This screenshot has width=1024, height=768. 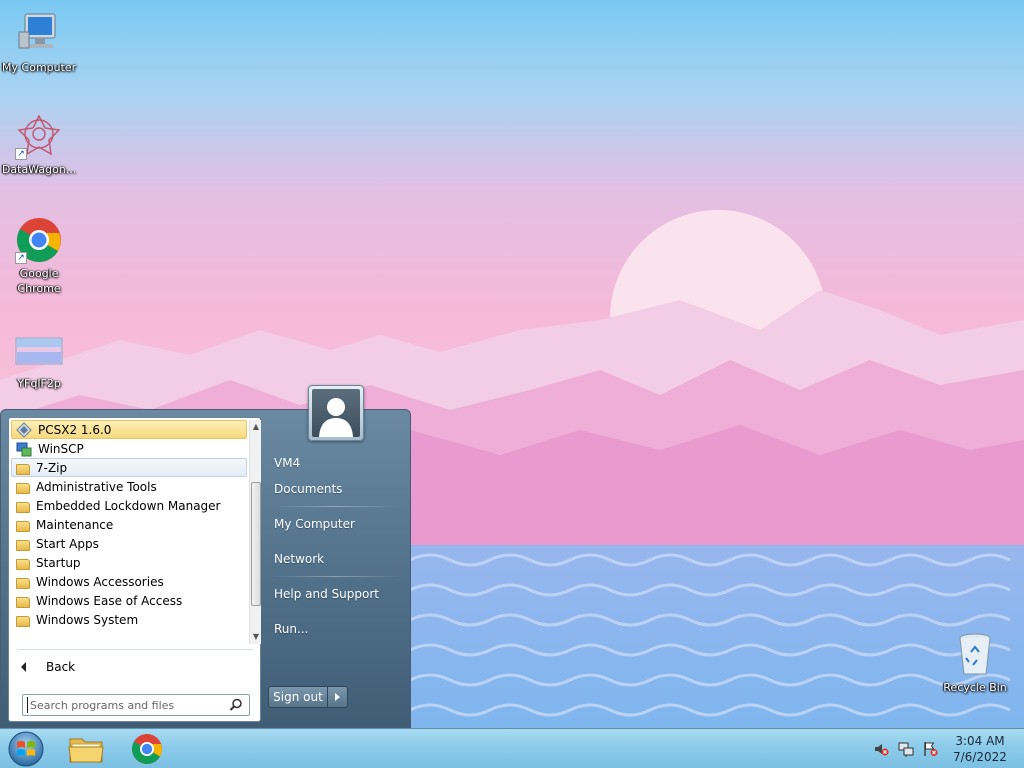 I want to click on search-icon, so click(x=236, y=705).